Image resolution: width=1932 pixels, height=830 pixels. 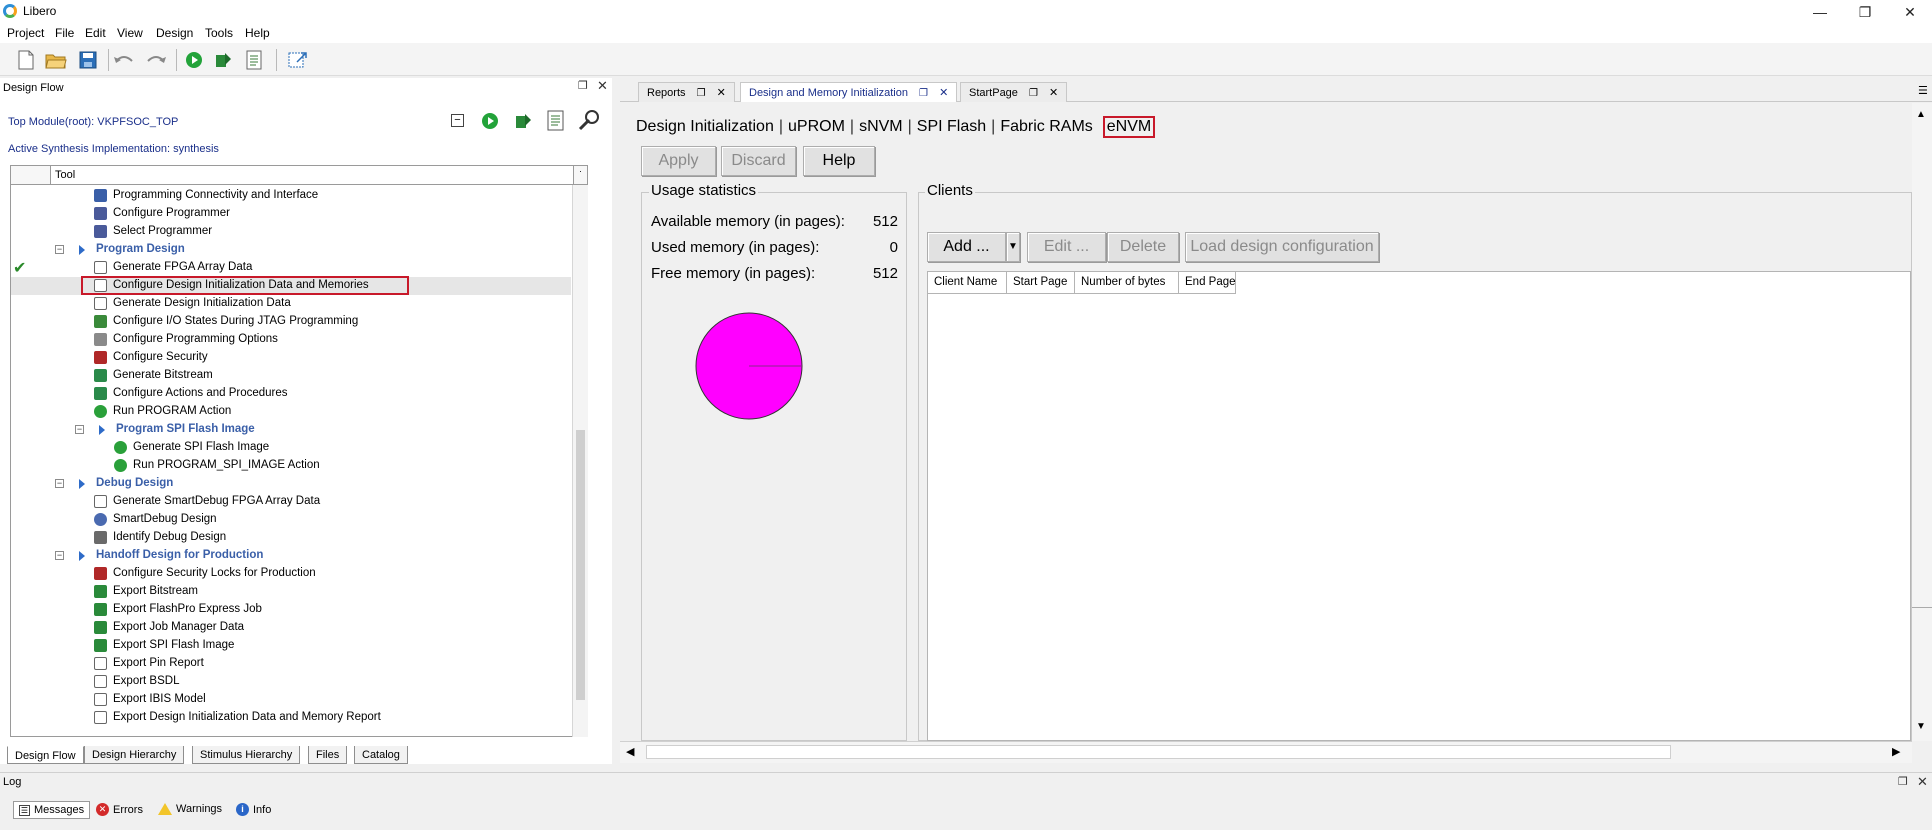 What do you see at coordinates (1041, 283) in the screenshot?
I see `column-start-page: Start Page` at bounding box center [1041, 283].